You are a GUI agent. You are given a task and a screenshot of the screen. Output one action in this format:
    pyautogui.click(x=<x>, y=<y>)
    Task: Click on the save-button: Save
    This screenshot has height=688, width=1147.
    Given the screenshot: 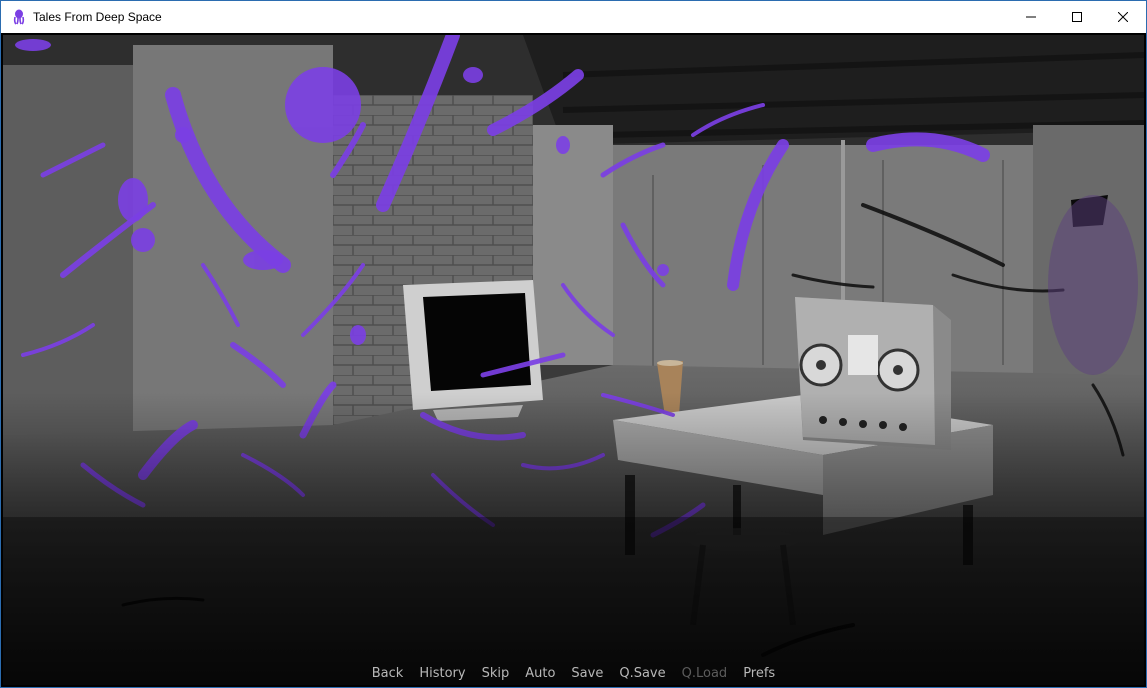 What is the action you would take?
    pyautogui.click(x=587, y=673)
    